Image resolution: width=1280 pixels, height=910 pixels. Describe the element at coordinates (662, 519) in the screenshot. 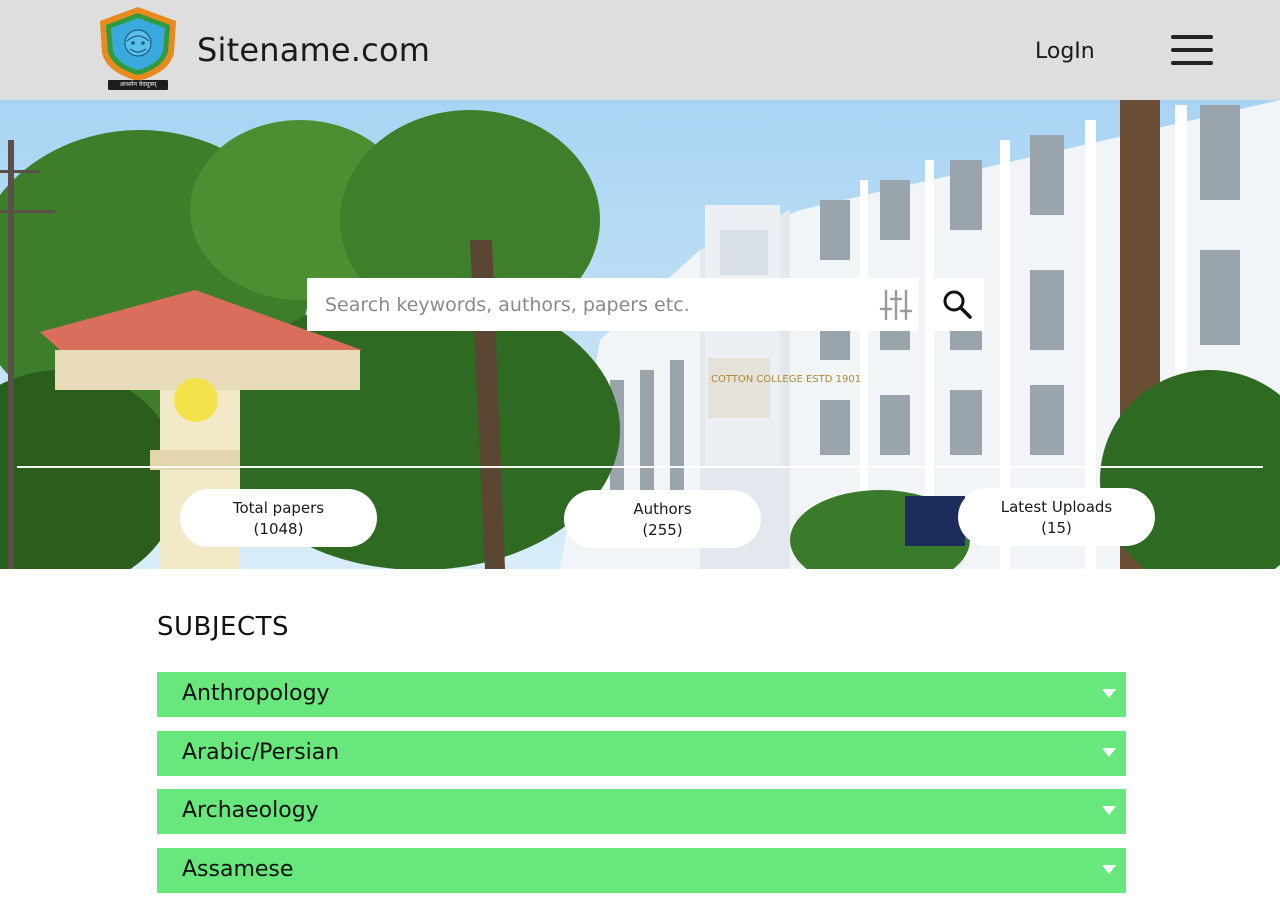

I see `authors-stat: Authors (255)` at that location.